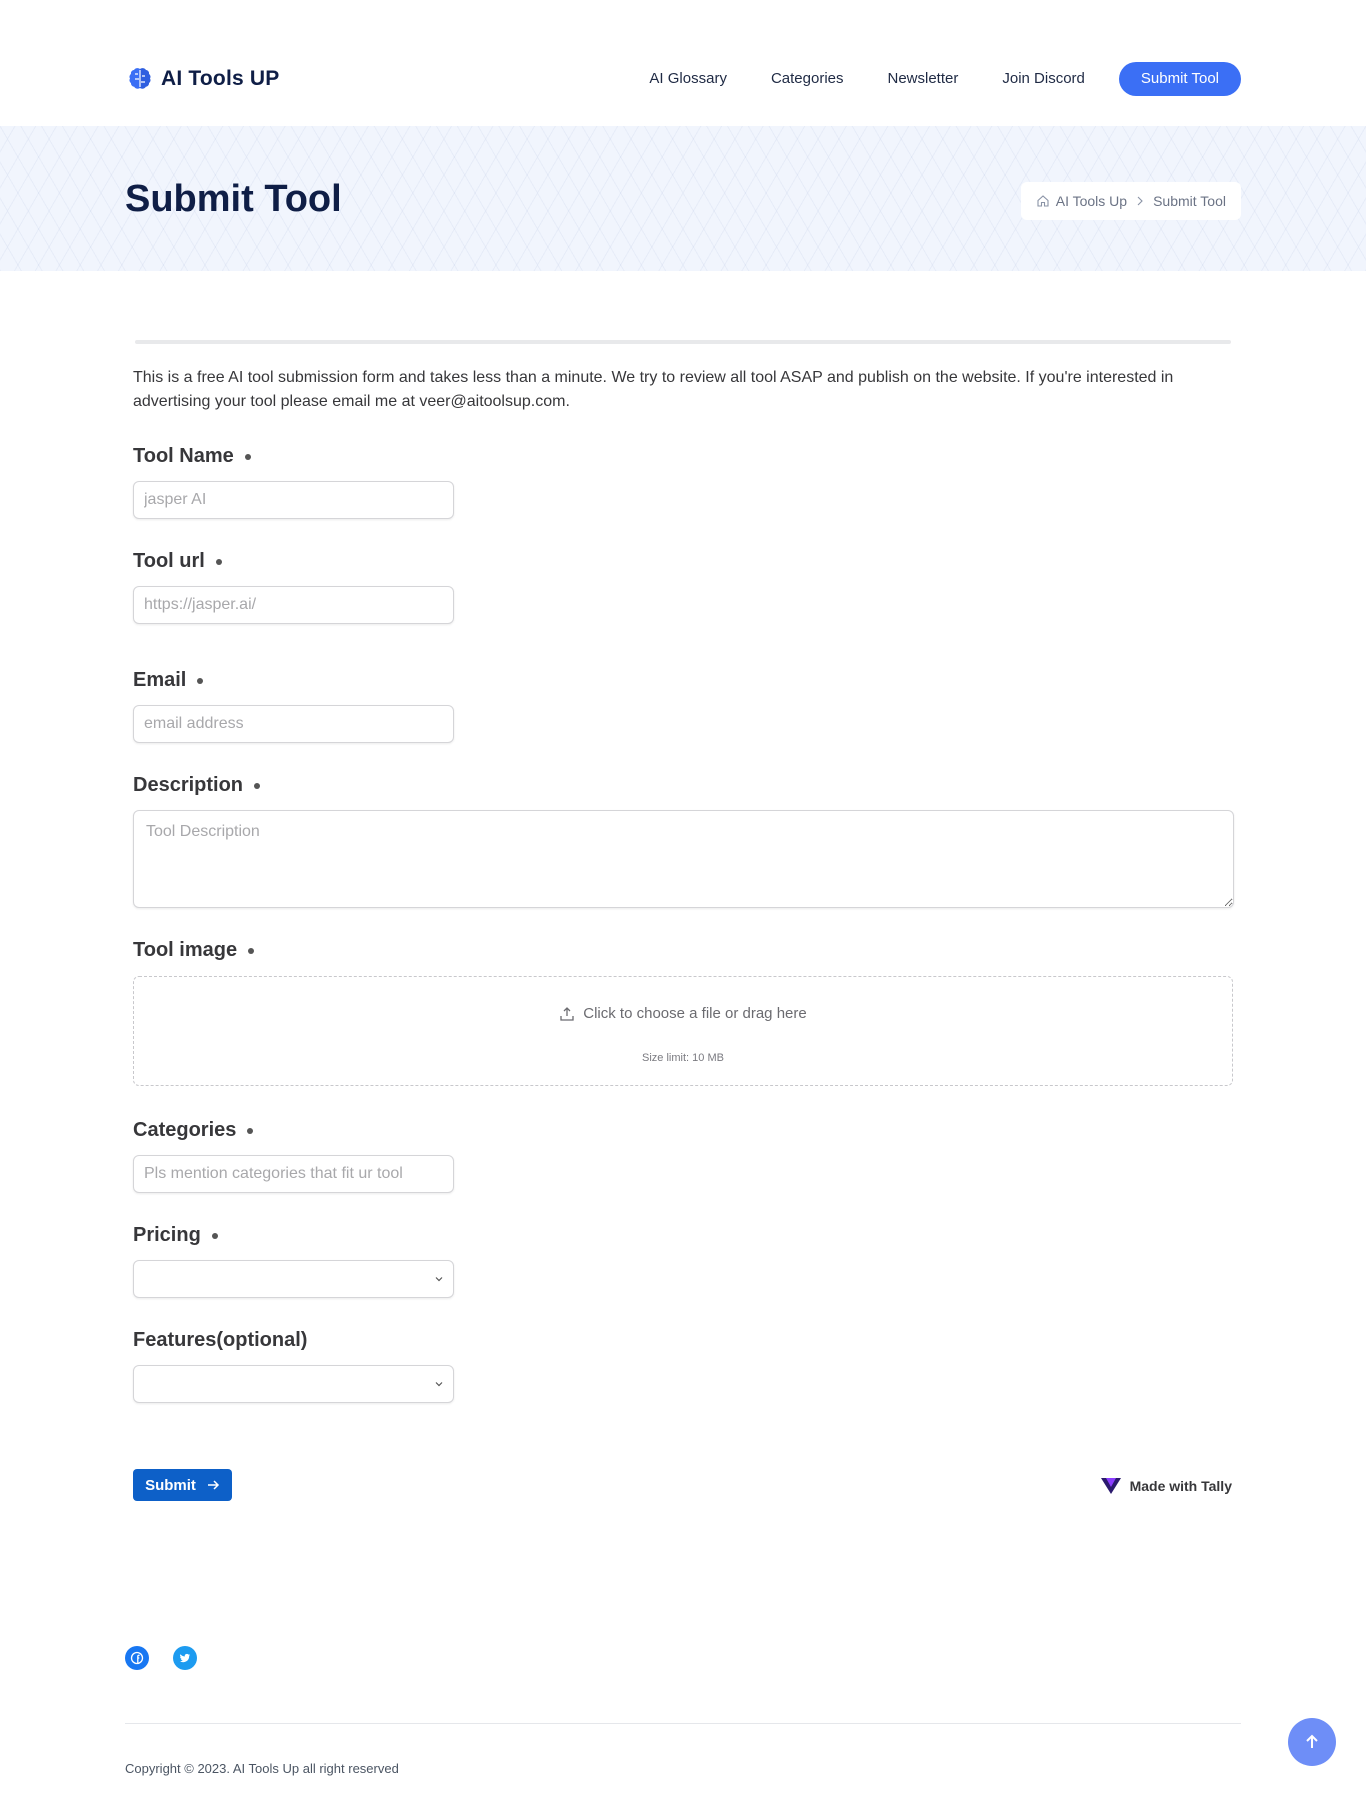  I want to click on tool-url-input, so click(293, 605).